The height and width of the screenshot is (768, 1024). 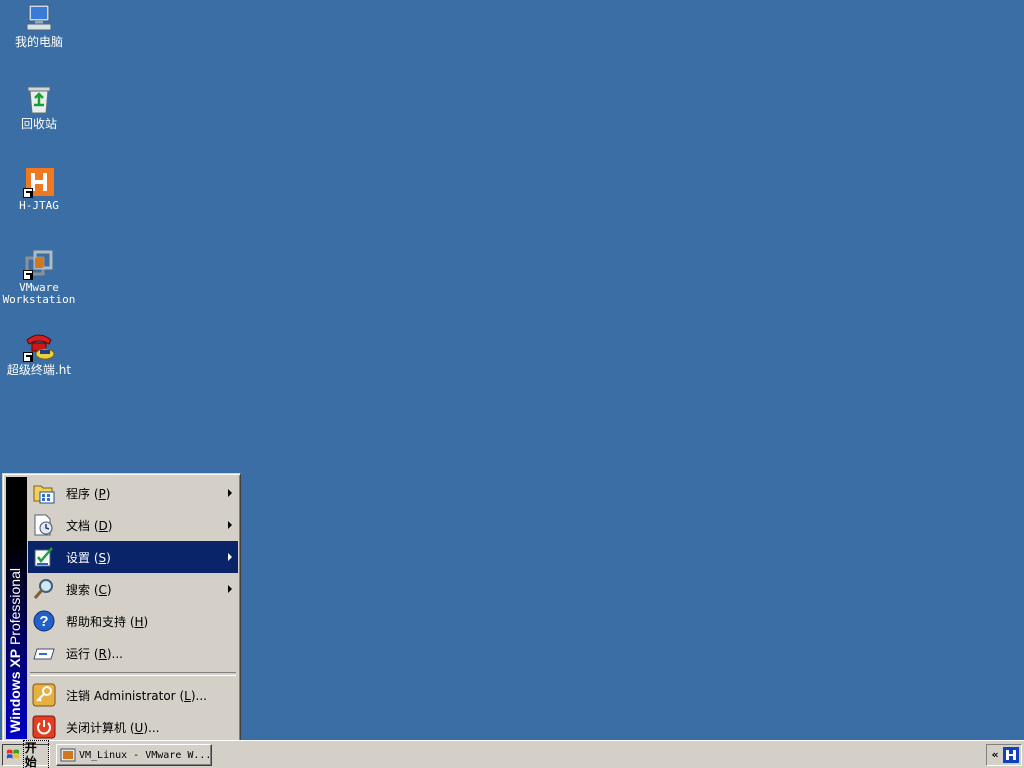 What do you see at coordinates (187, 695) in the screenshot?
I see `access-key: L` at bounding box center [187, 695].